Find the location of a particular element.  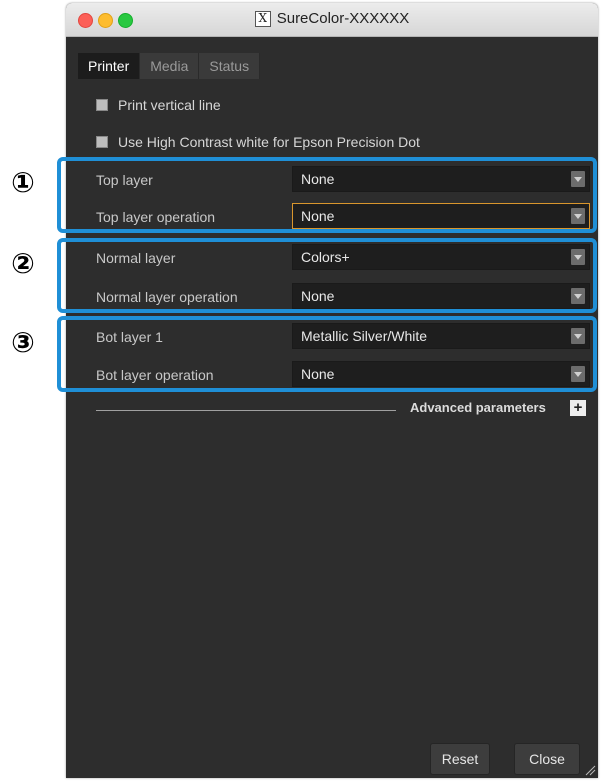

bot-layer-1-row: Bot layer 1 : Metallic Silver/White is located at coordinates (344, 338).